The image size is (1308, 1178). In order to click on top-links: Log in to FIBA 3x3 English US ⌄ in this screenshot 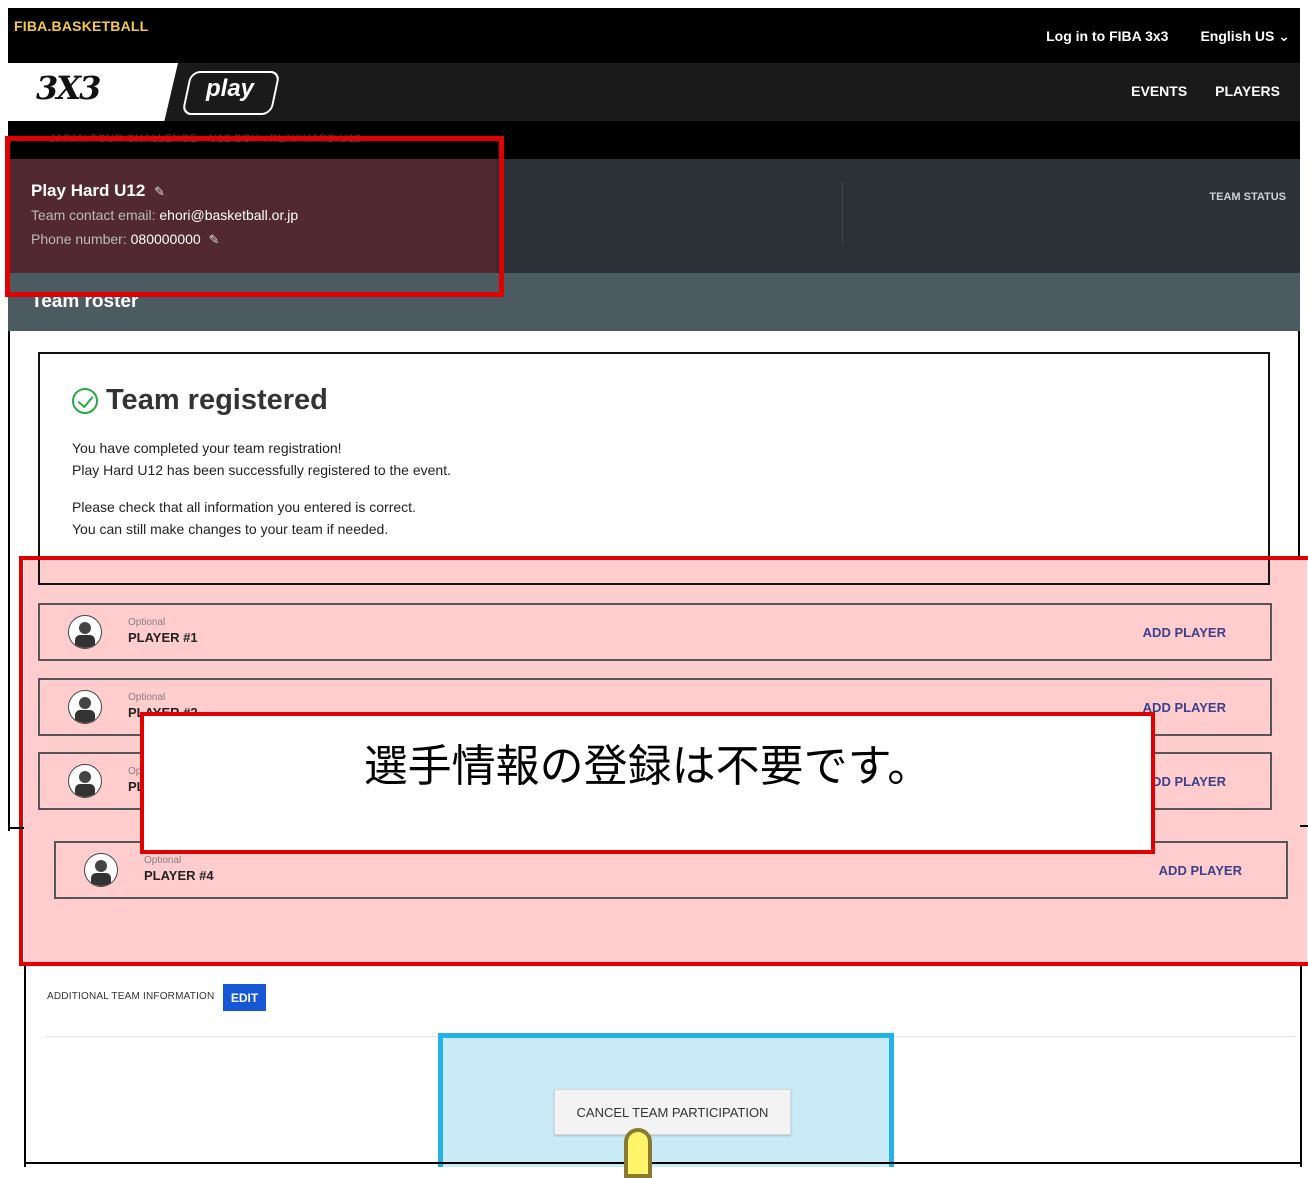, I will do `click(1168, 36)`.